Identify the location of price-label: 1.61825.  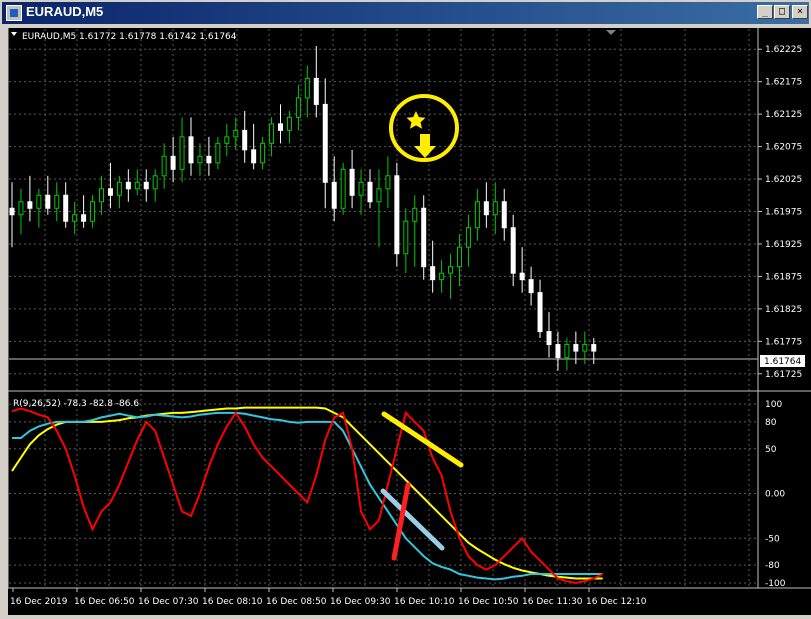
(783, 310).